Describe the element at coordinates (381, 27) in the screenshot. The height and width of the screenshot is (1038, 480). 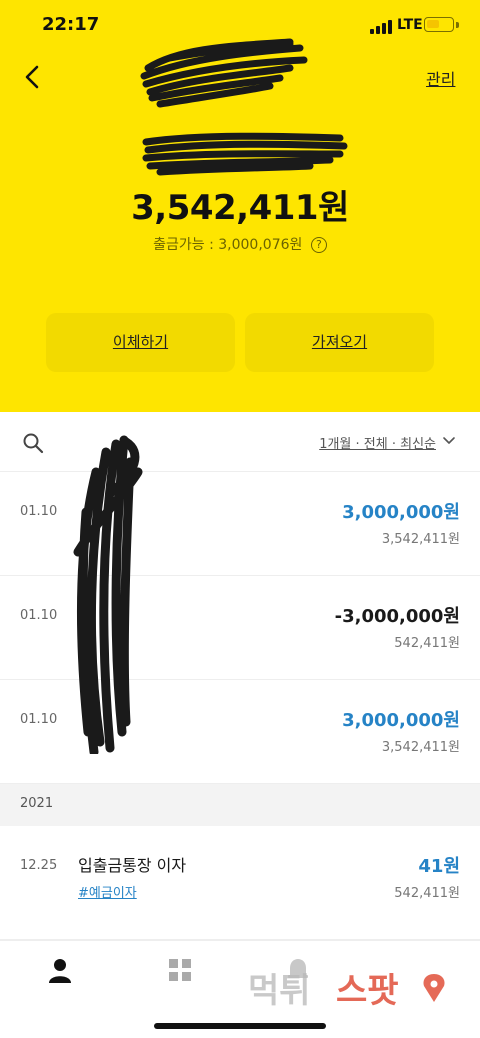
I see `signal-icon` at that location.